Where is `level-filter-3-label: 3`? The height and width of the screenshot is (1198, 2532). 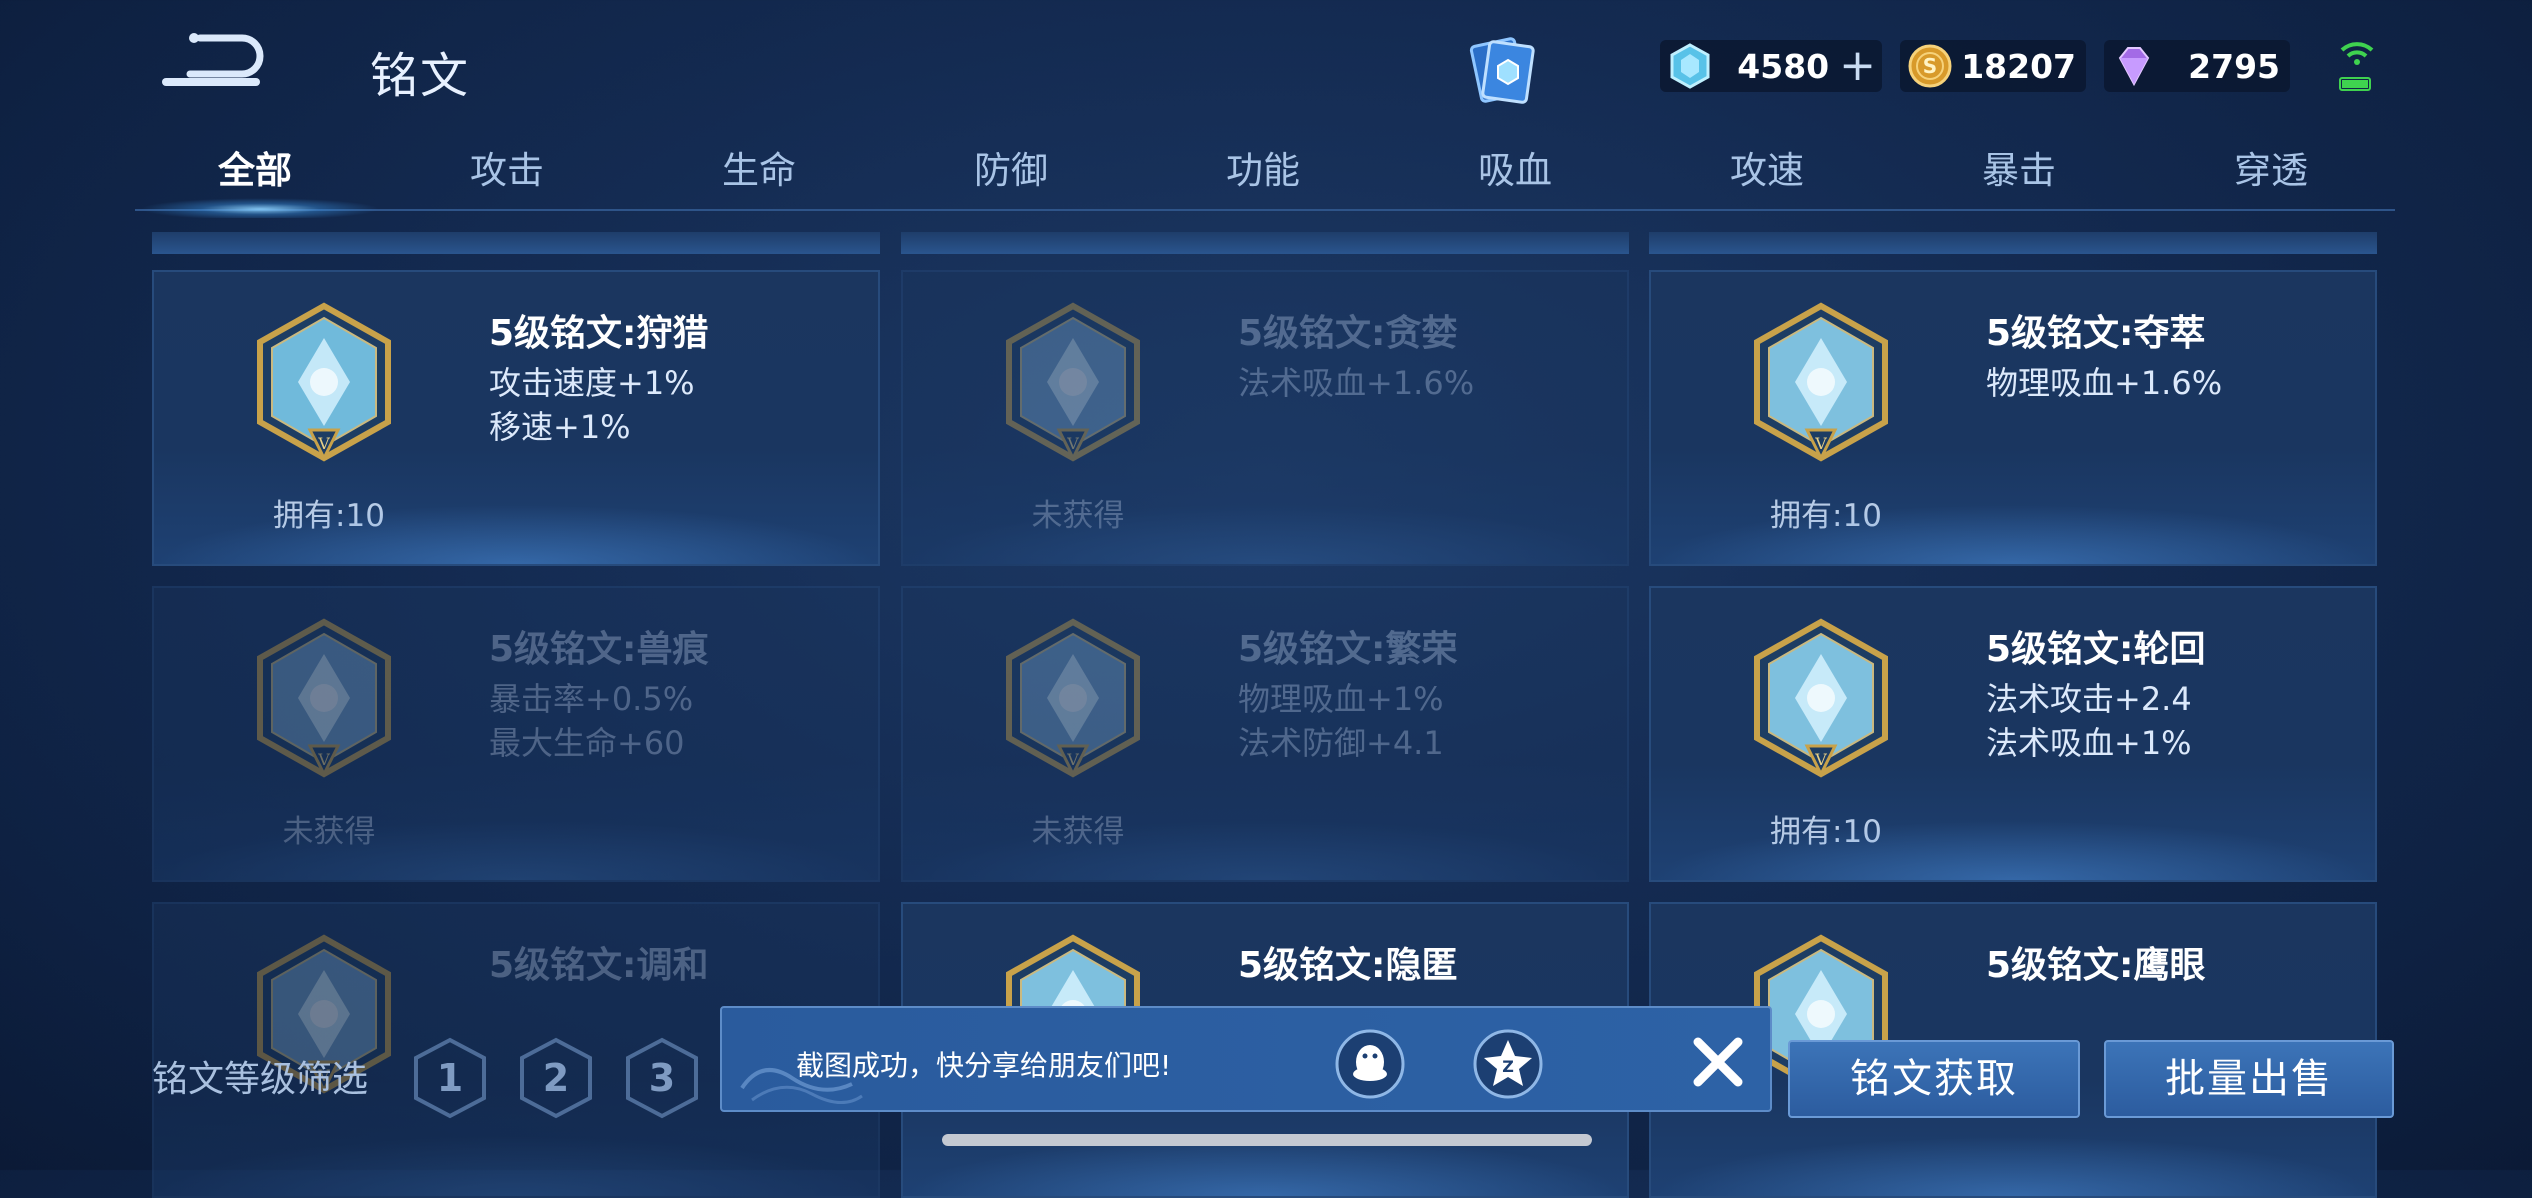 level-filter-3-label: 3 is located at coordinates (662, 1078).